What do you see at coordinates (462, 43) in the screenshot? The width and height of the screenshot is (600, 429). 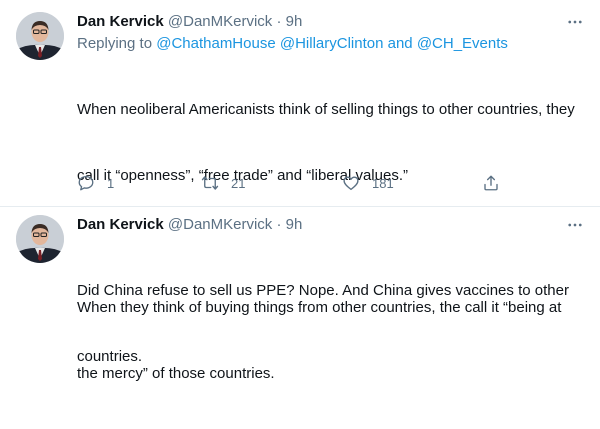 I see `mention-link: @CH_Events` at bounding box center [462, 43].